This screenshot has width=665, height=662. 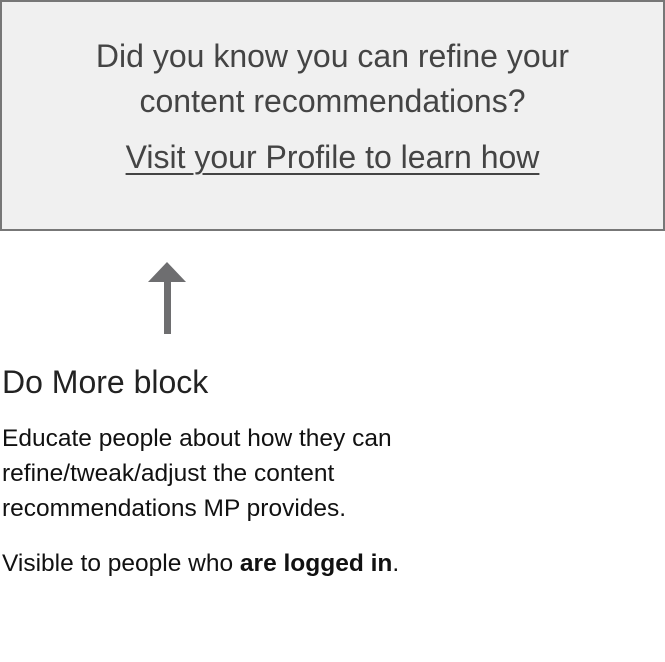 I want to click on question-line-1: Did you know you can refine your, so click(x=332, y=56).